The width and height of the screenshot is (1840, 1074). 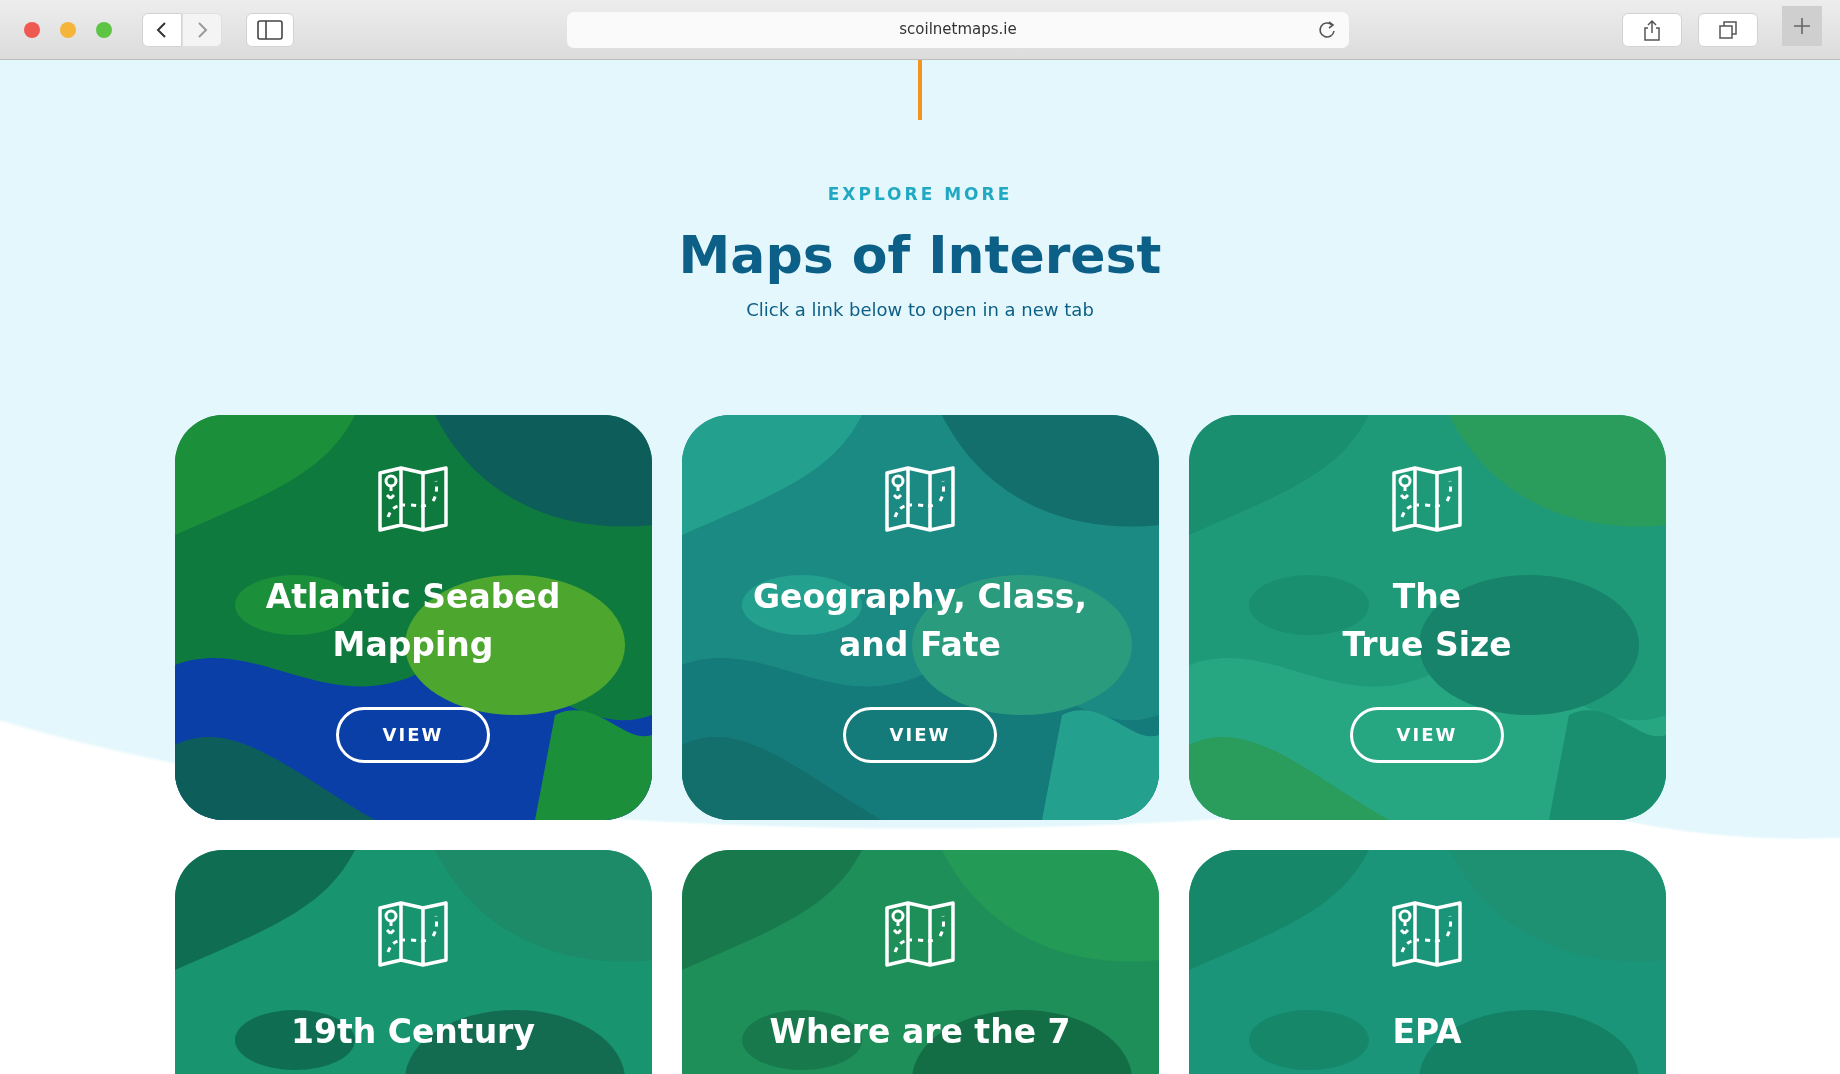 What do you see at coordinates (920, 194) in the screenshot?
I see `section-eyebrow: EXPLORE MORE` at bounding box center [920, 194].